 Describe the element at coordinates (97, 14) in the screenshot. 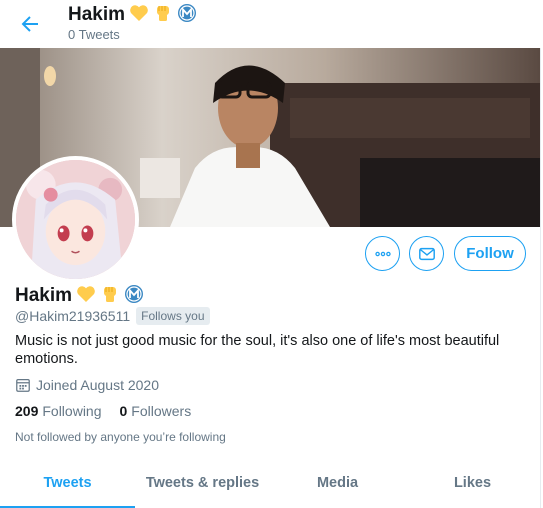

I see `header-name: Hakim` at that location.